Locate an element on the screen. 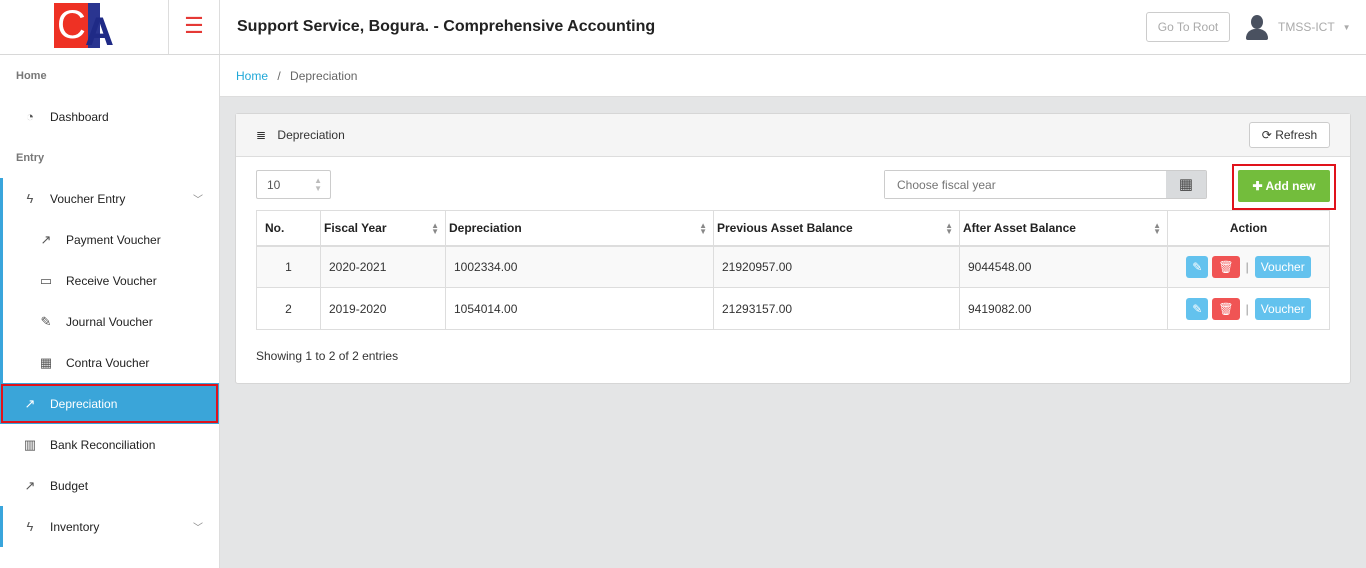  list-icon: ≣ is located at coordinates (261, 135).